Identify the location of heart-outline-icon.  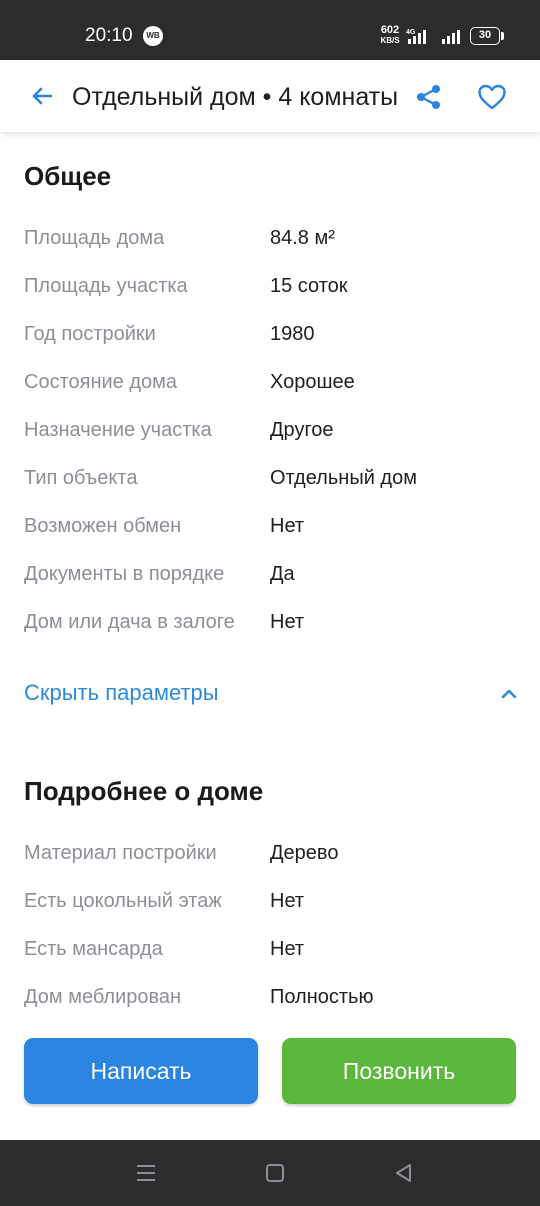
(492, 97).